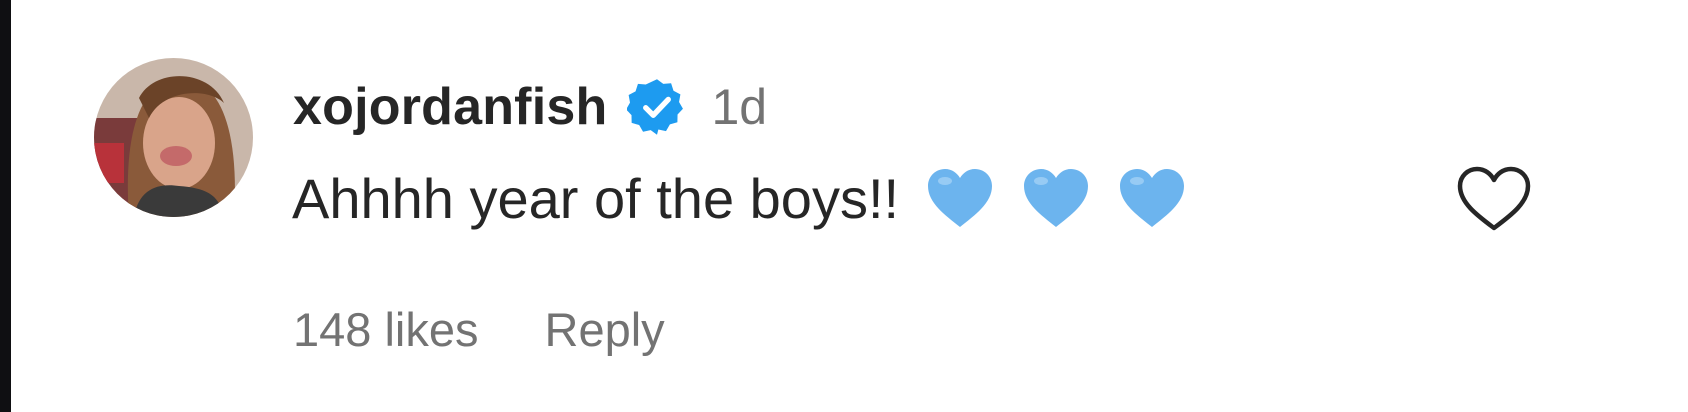 Image resolution: width=1688 pixels, height=412 pixels. I want to click on verified-badge-icon, so click(657, 107).